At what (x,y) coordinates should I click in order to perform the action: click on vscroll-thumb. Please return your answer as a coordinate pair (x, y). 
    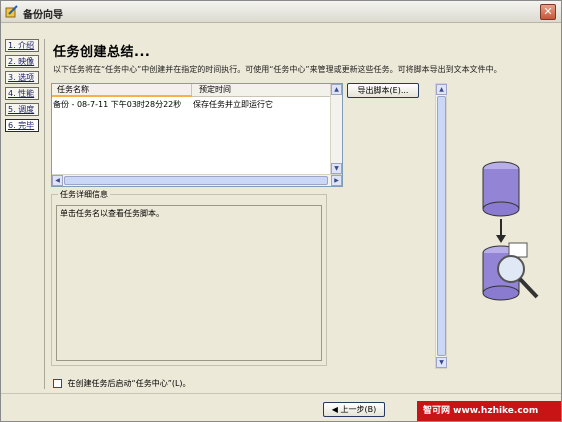
    Looking at the image, I should click on (441, 226).